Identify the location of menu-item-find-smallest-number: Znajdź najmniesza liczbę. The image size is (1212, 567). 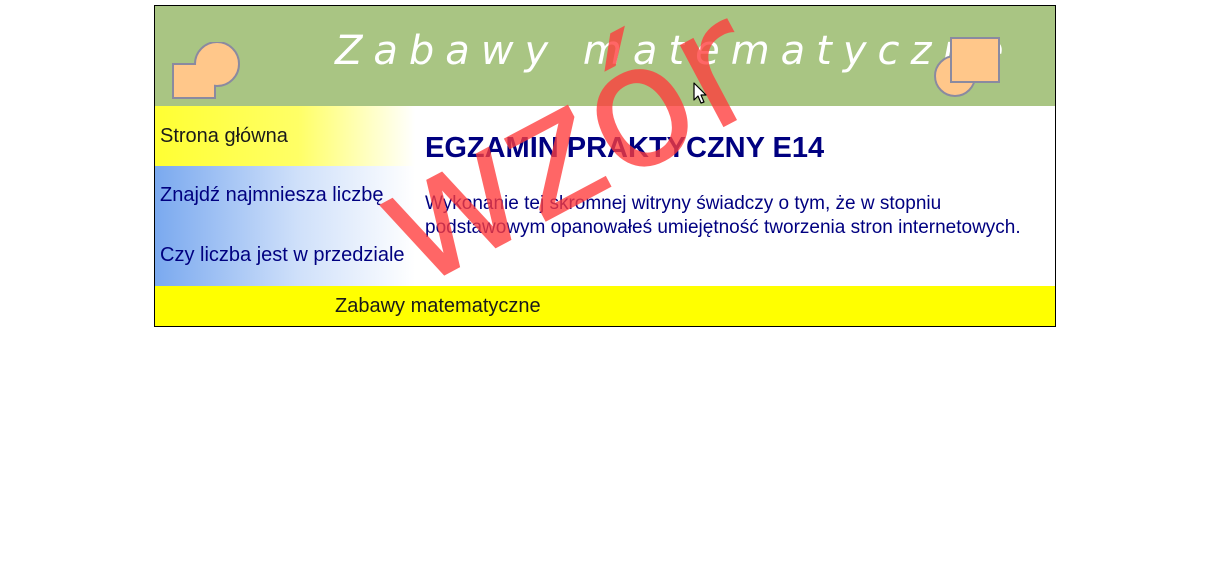
(285, 196).